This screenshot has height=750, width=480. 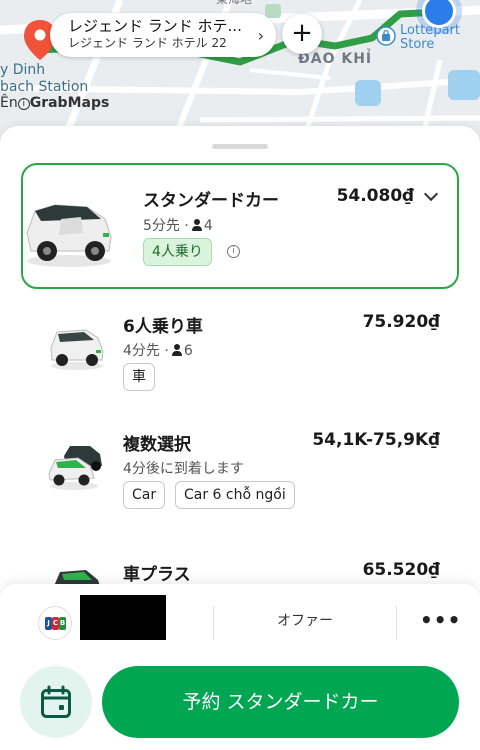 I want to click on redacted-payment-info, so click(x=123, y=617).